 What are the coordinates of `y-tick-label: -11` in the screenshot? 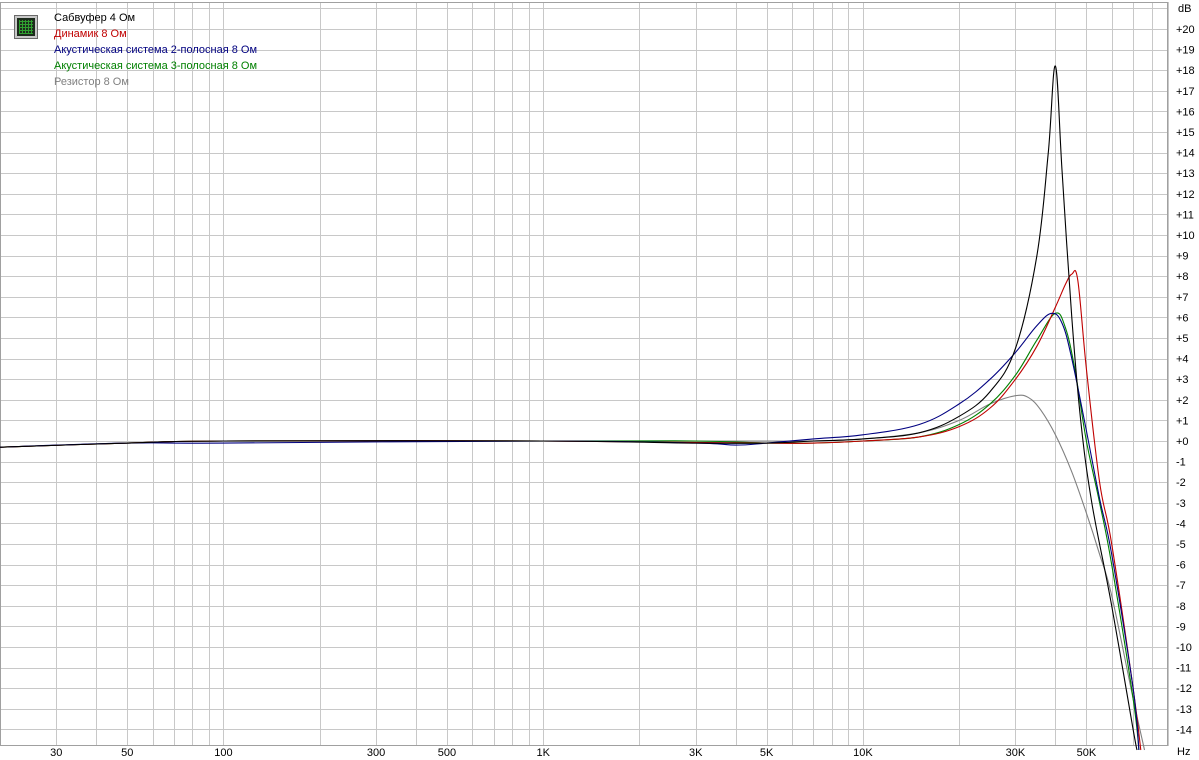 It's located at (1183, 669).